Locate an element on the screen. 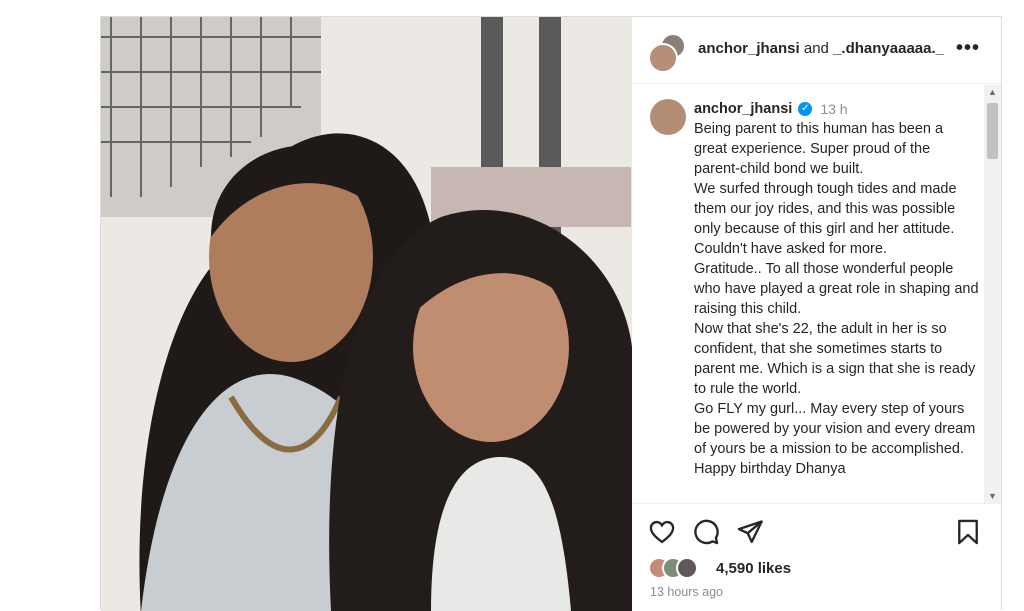 The height and width of the screenshot is (611, 1024). post-authors: anchor_jhansi and _.dhanyaaaaa._ is located at coordinates (821, 48).